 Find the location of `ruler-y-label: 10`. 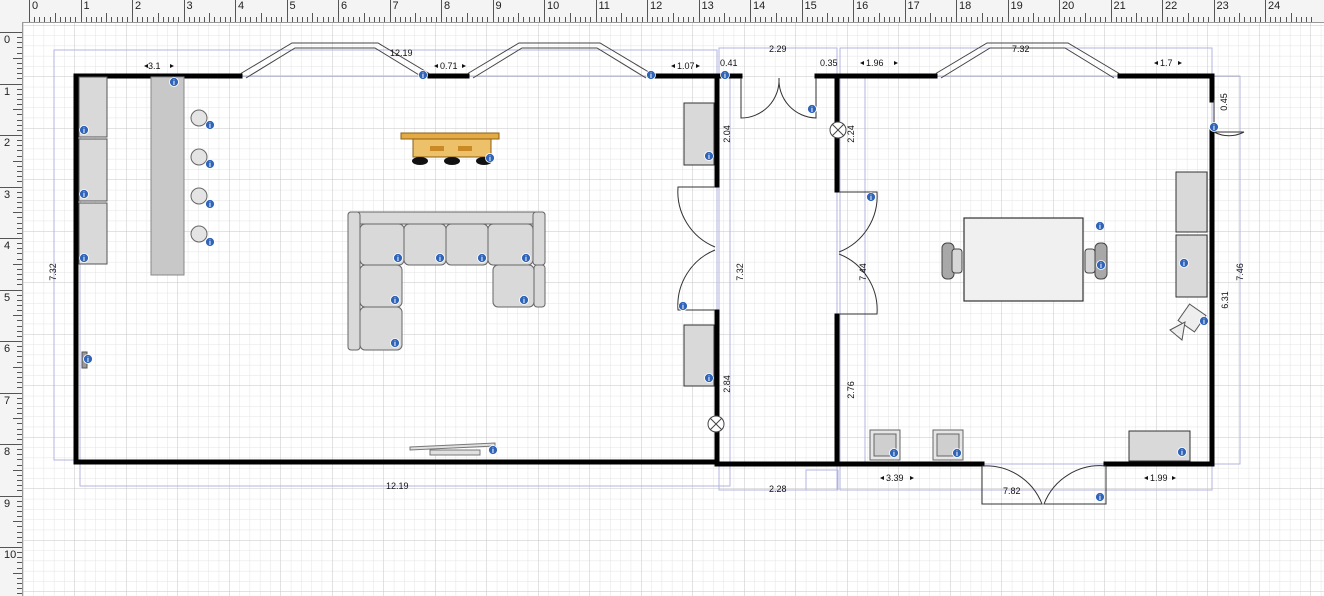

ruler-y-label: 10 is located at coordinates (10, 555).